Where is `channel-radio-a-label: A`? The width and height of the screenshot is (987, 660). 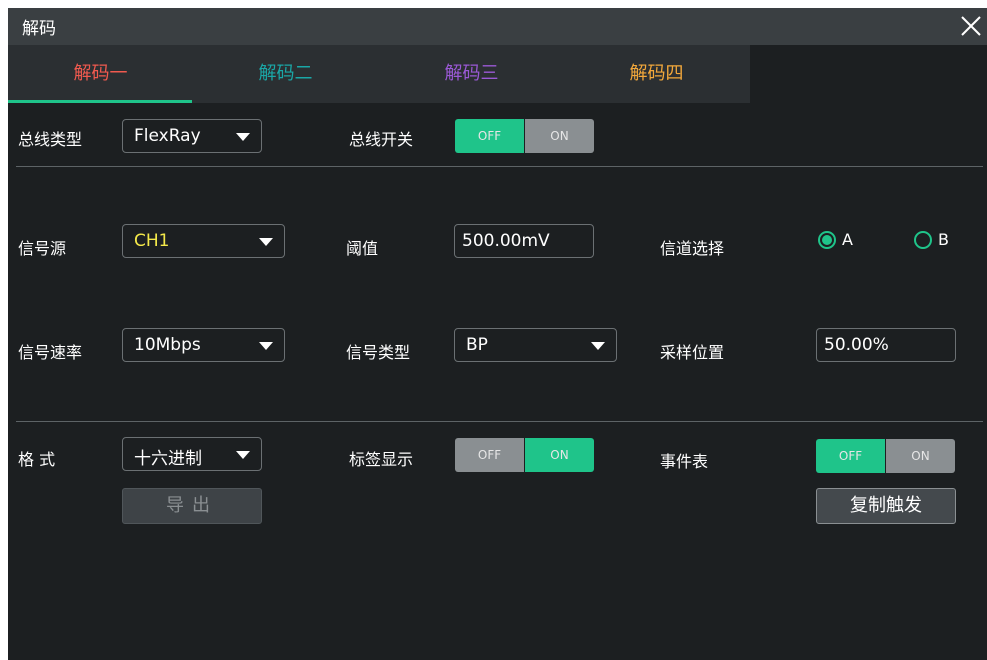
channel-radio-a-label: A is located at coordinates (847, 239).